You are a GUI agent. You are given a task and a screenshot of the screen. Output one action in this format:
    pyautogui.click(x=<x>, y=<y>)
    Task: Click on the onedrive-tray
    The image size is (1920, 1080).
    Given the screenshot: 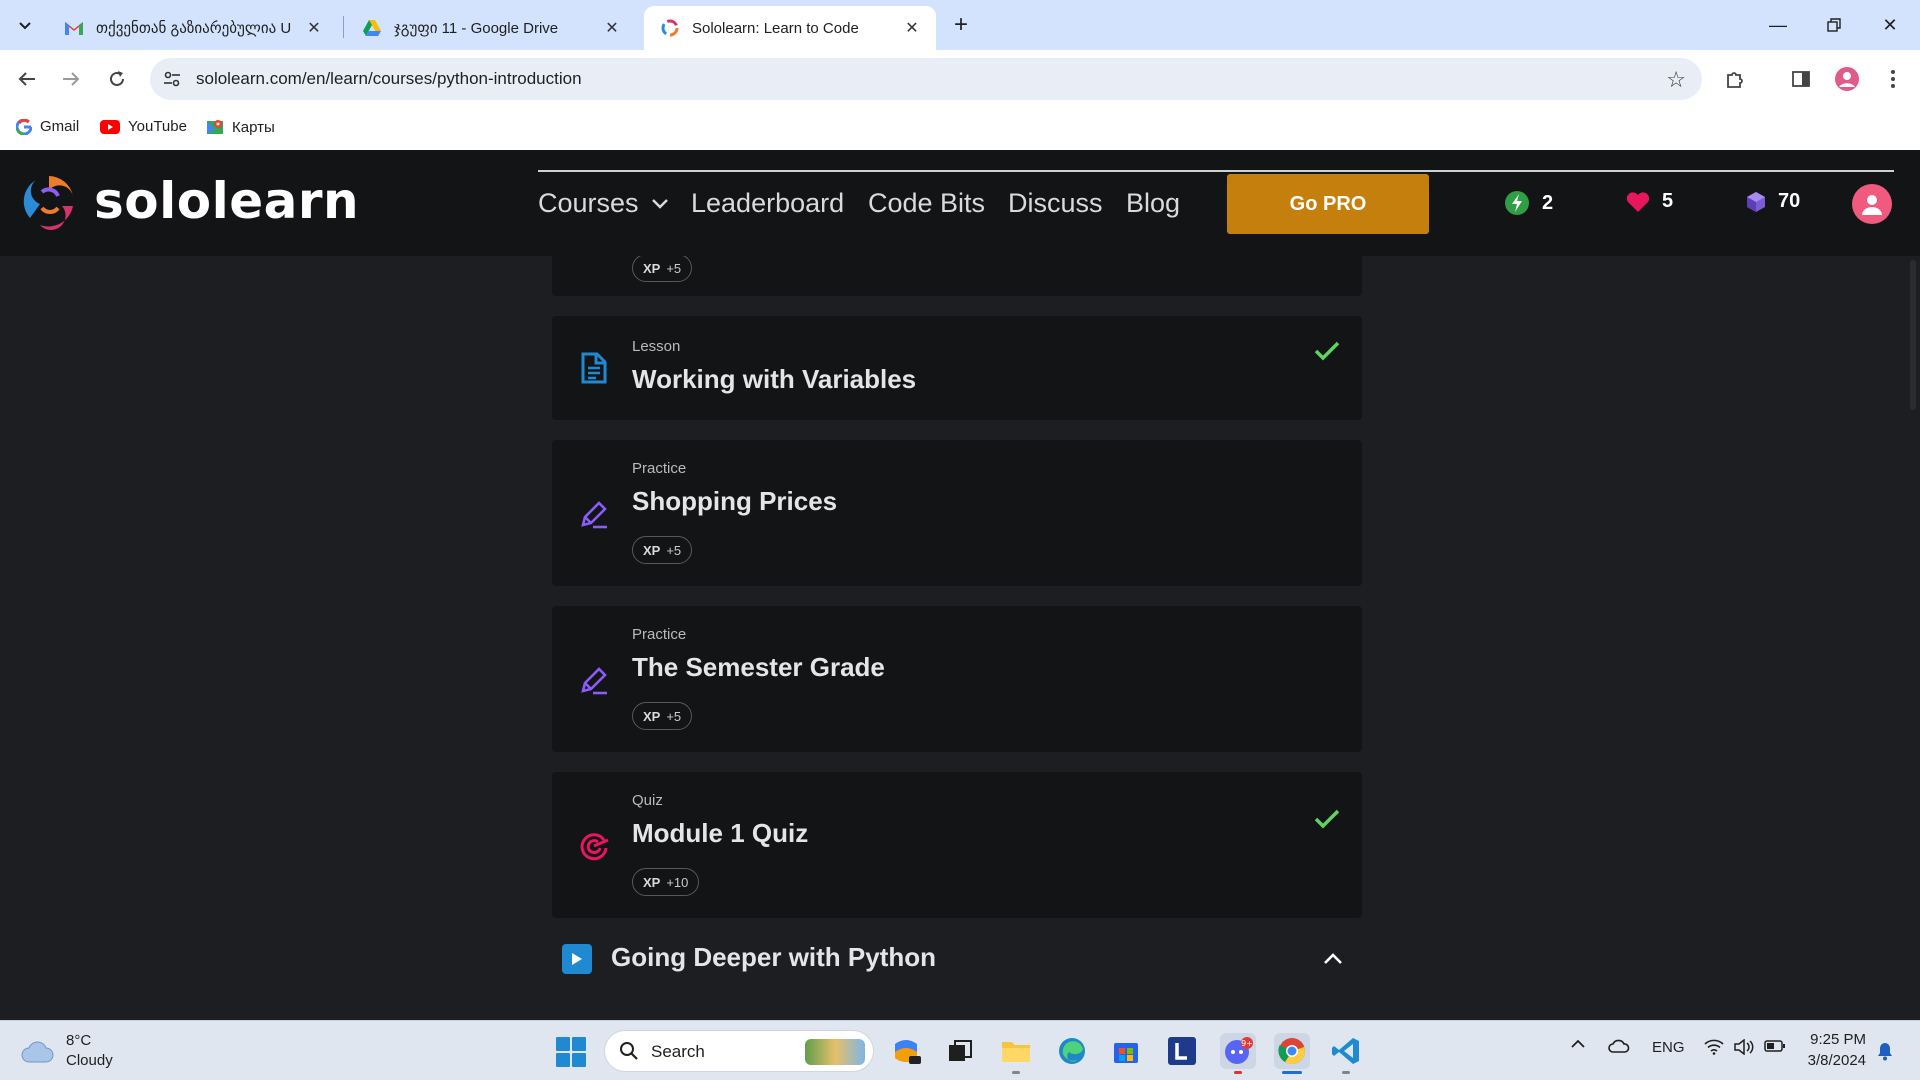 What is the action you would take?
    pyautogui.click(x=1619, y=1046)
    